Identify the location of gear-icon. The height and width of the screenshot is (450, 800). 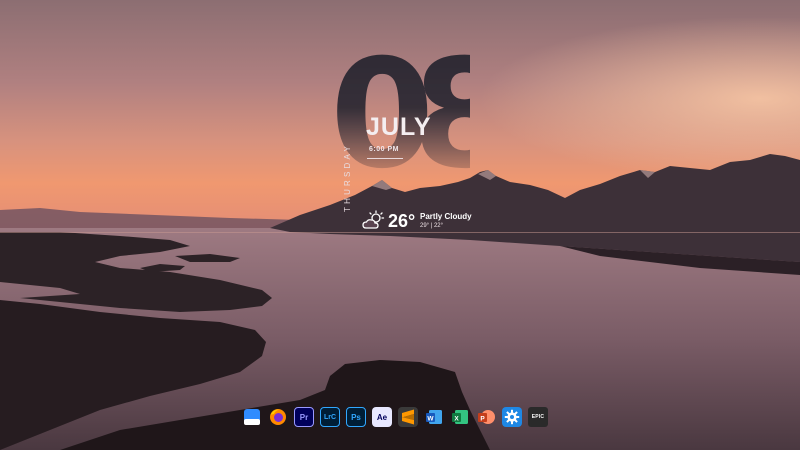
(512, 417).